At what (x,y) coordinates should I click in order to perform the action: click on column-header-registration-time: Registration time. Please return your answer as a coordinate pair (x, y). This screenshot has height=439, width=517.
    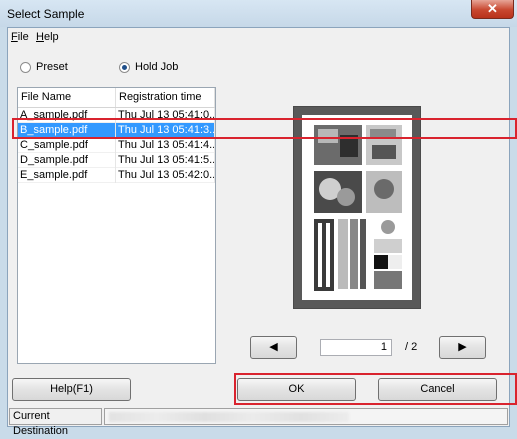
    Looking at the image, I should click on (165, 97).